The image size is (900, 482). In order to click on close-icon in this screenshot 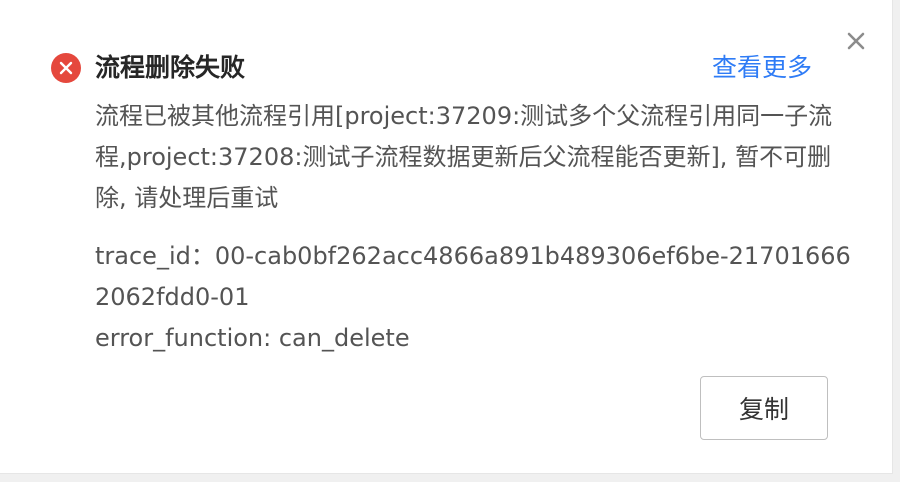, I will do `click(856, 41)`.